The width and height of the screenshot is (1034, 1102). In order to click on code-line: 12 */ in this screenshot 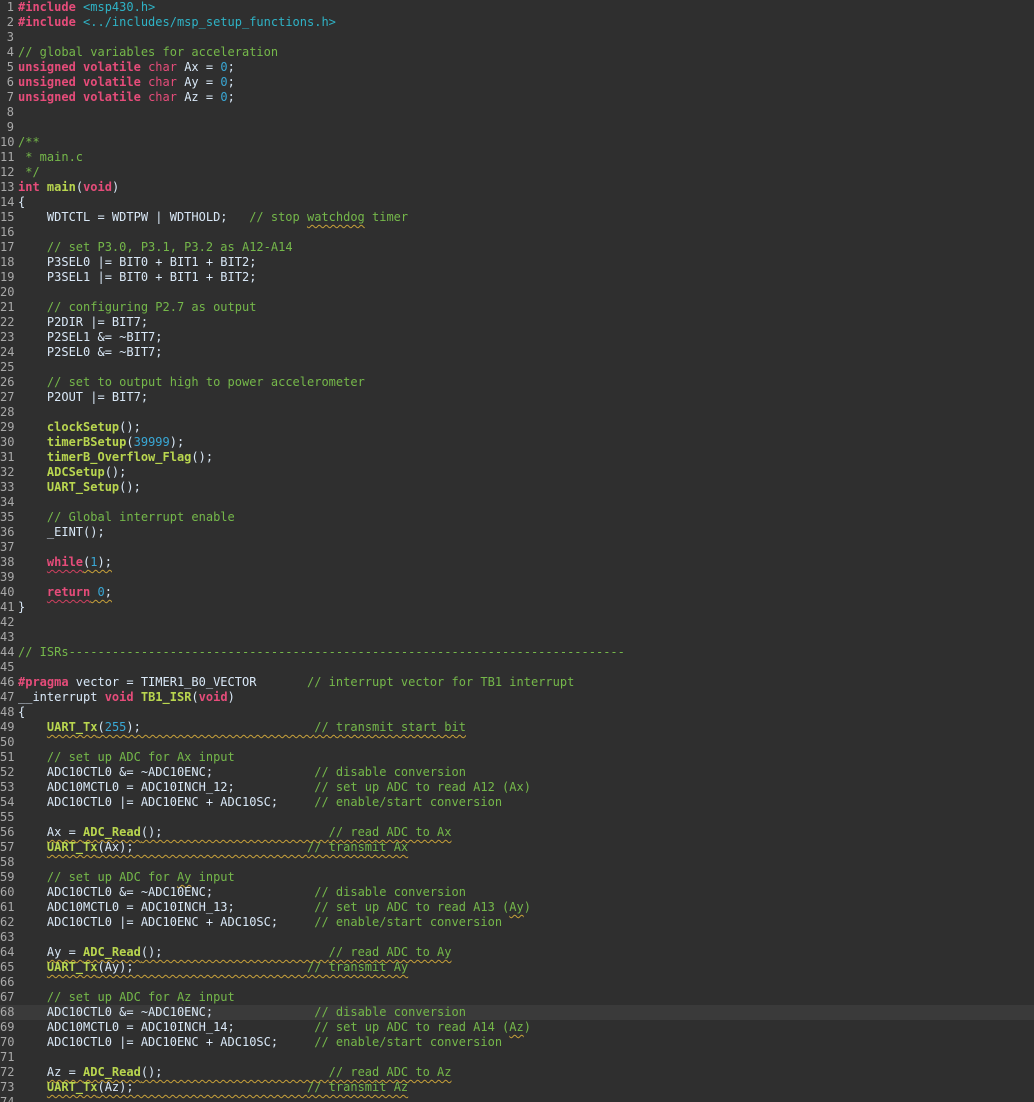, I will do `click(517, 172)`.